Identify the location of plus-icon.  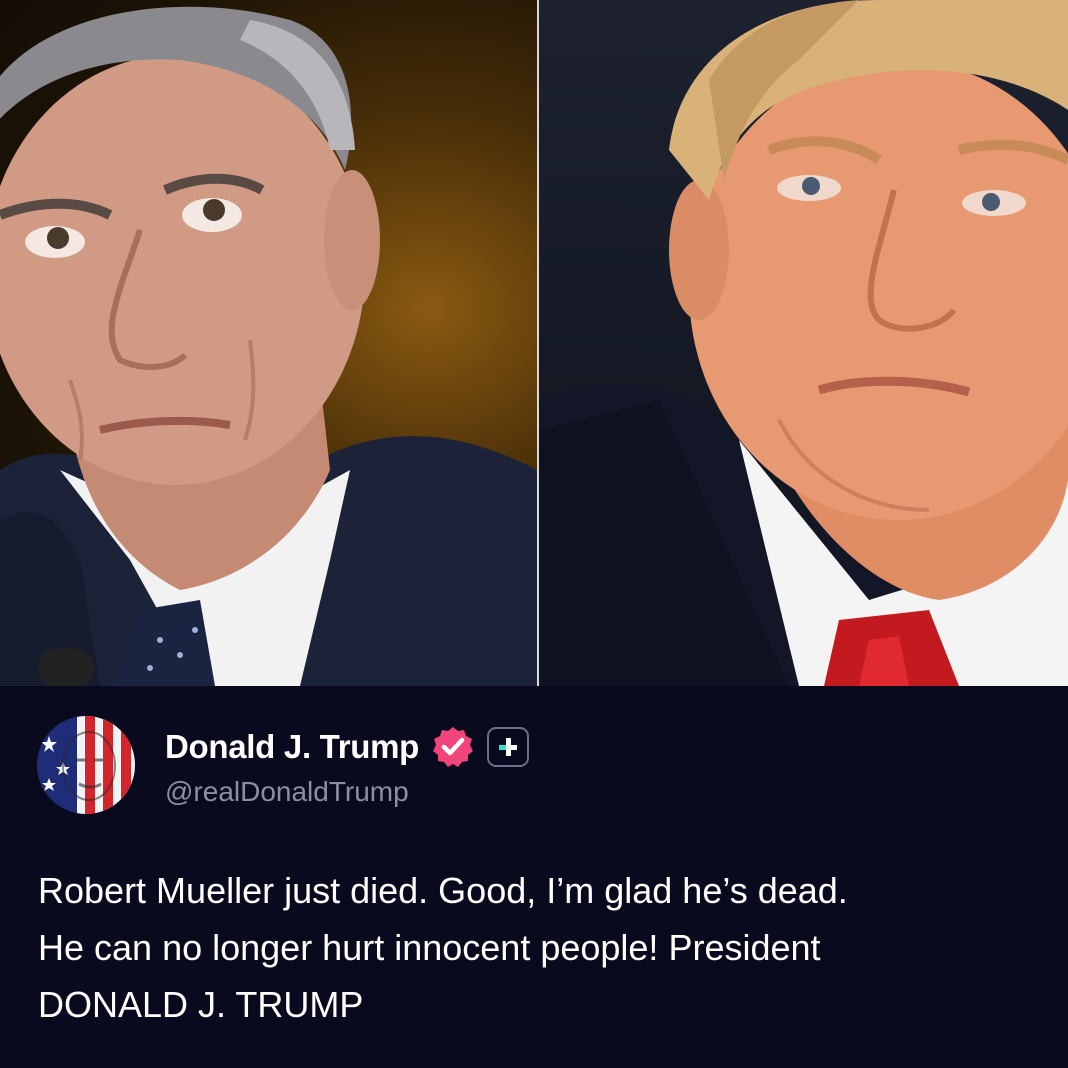
(508, 747).